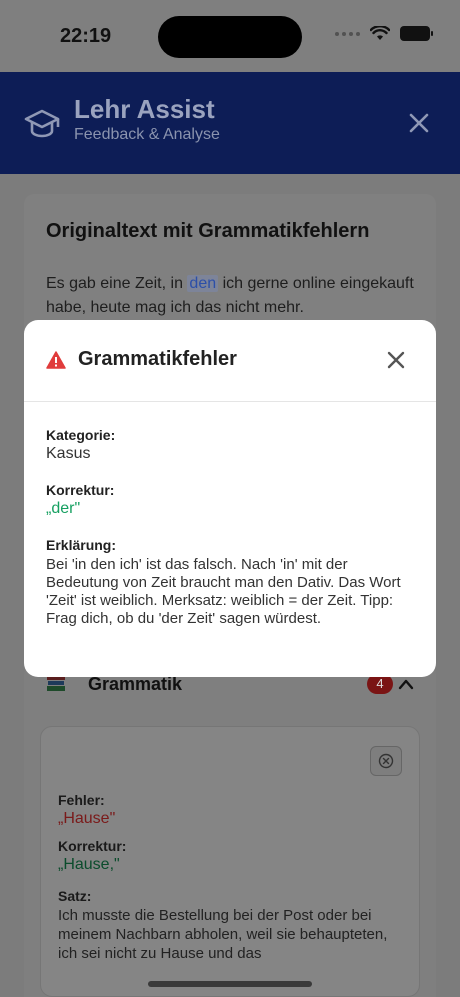  What do you see at coordinates (56, 360) in the screenshot?
I see `warning-icon` at bounding box center [56, 360].